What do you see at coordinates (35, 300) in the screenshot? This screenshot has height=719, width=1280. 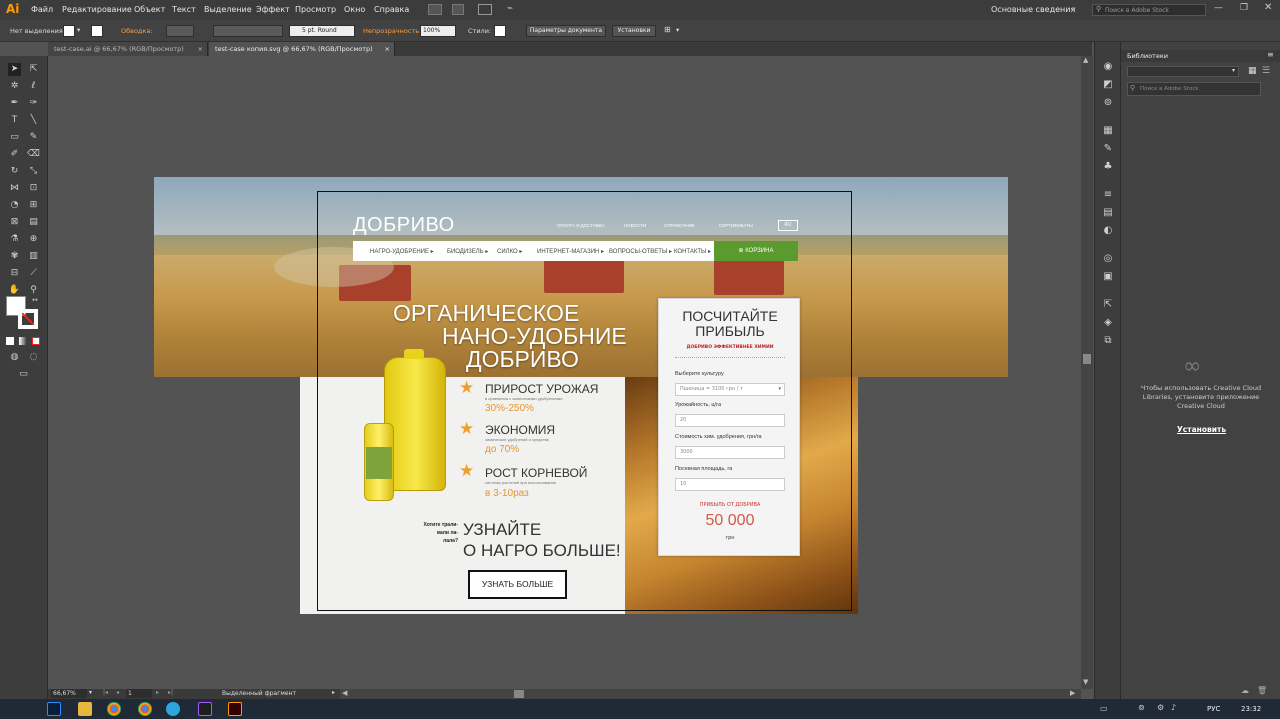 I see `swap-colors-icon: ↔` at bounding box center [35, 300].